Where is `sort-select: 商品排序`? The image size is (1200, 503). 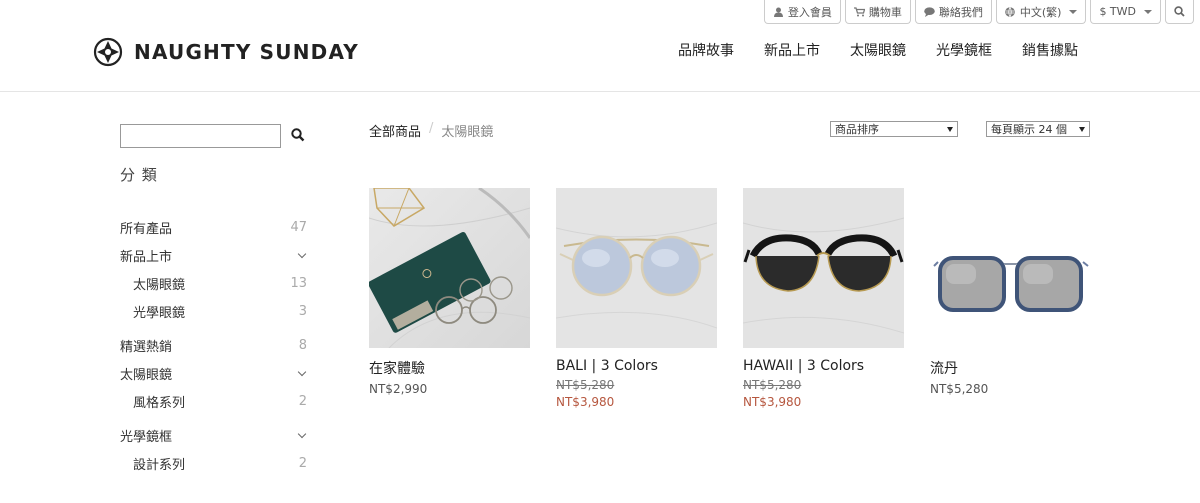 sort-select: 商品排序 is located at coordinates (894, 129).